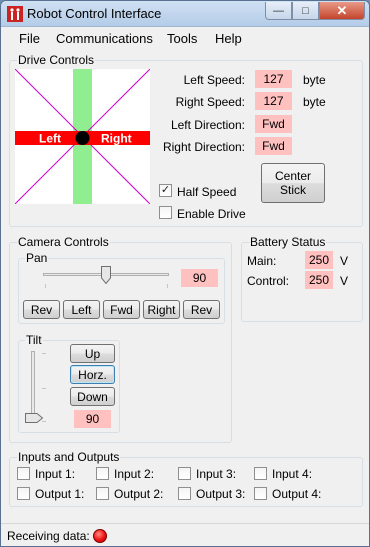 The height and width of the screenshot is (547, 370). I want to click on menu-tools: Tools, so click(182, 38).